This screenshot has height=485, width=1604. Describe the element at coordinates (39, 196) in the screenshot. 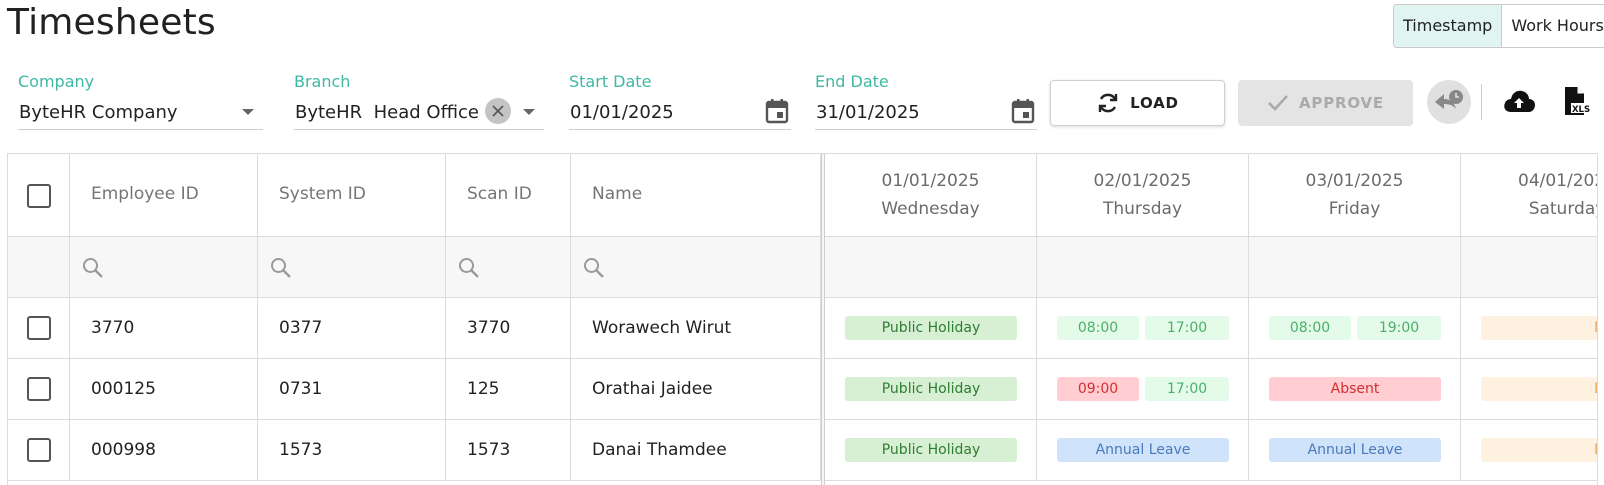

I see `select-all-checkbox` at that location.